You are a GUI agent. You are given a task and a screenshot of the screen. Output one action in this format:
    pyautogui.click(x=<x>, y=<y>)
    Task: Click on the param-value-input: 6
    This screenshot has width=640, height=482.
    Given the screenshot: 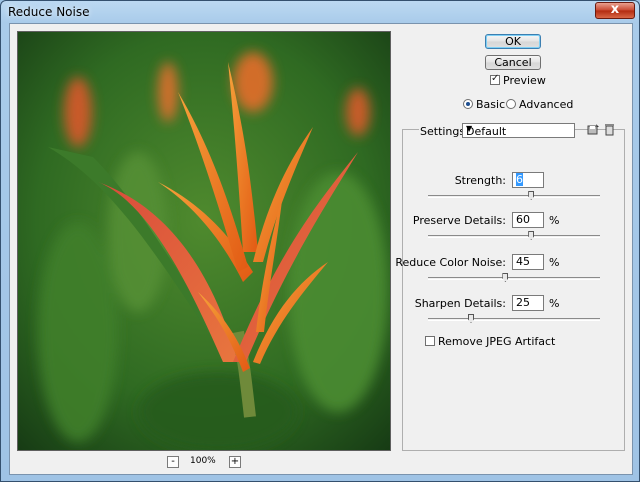 What is the action you would take?
    pyautogui.click(x=528, y=180)
    